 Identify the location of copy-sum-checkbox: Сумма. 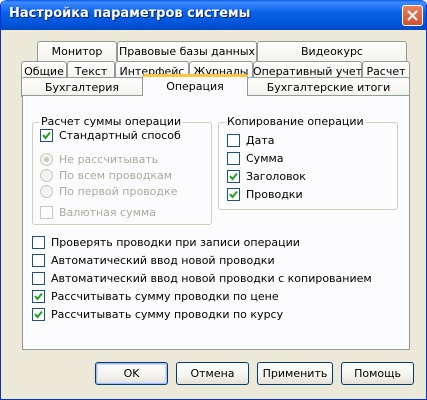
(255, 158).